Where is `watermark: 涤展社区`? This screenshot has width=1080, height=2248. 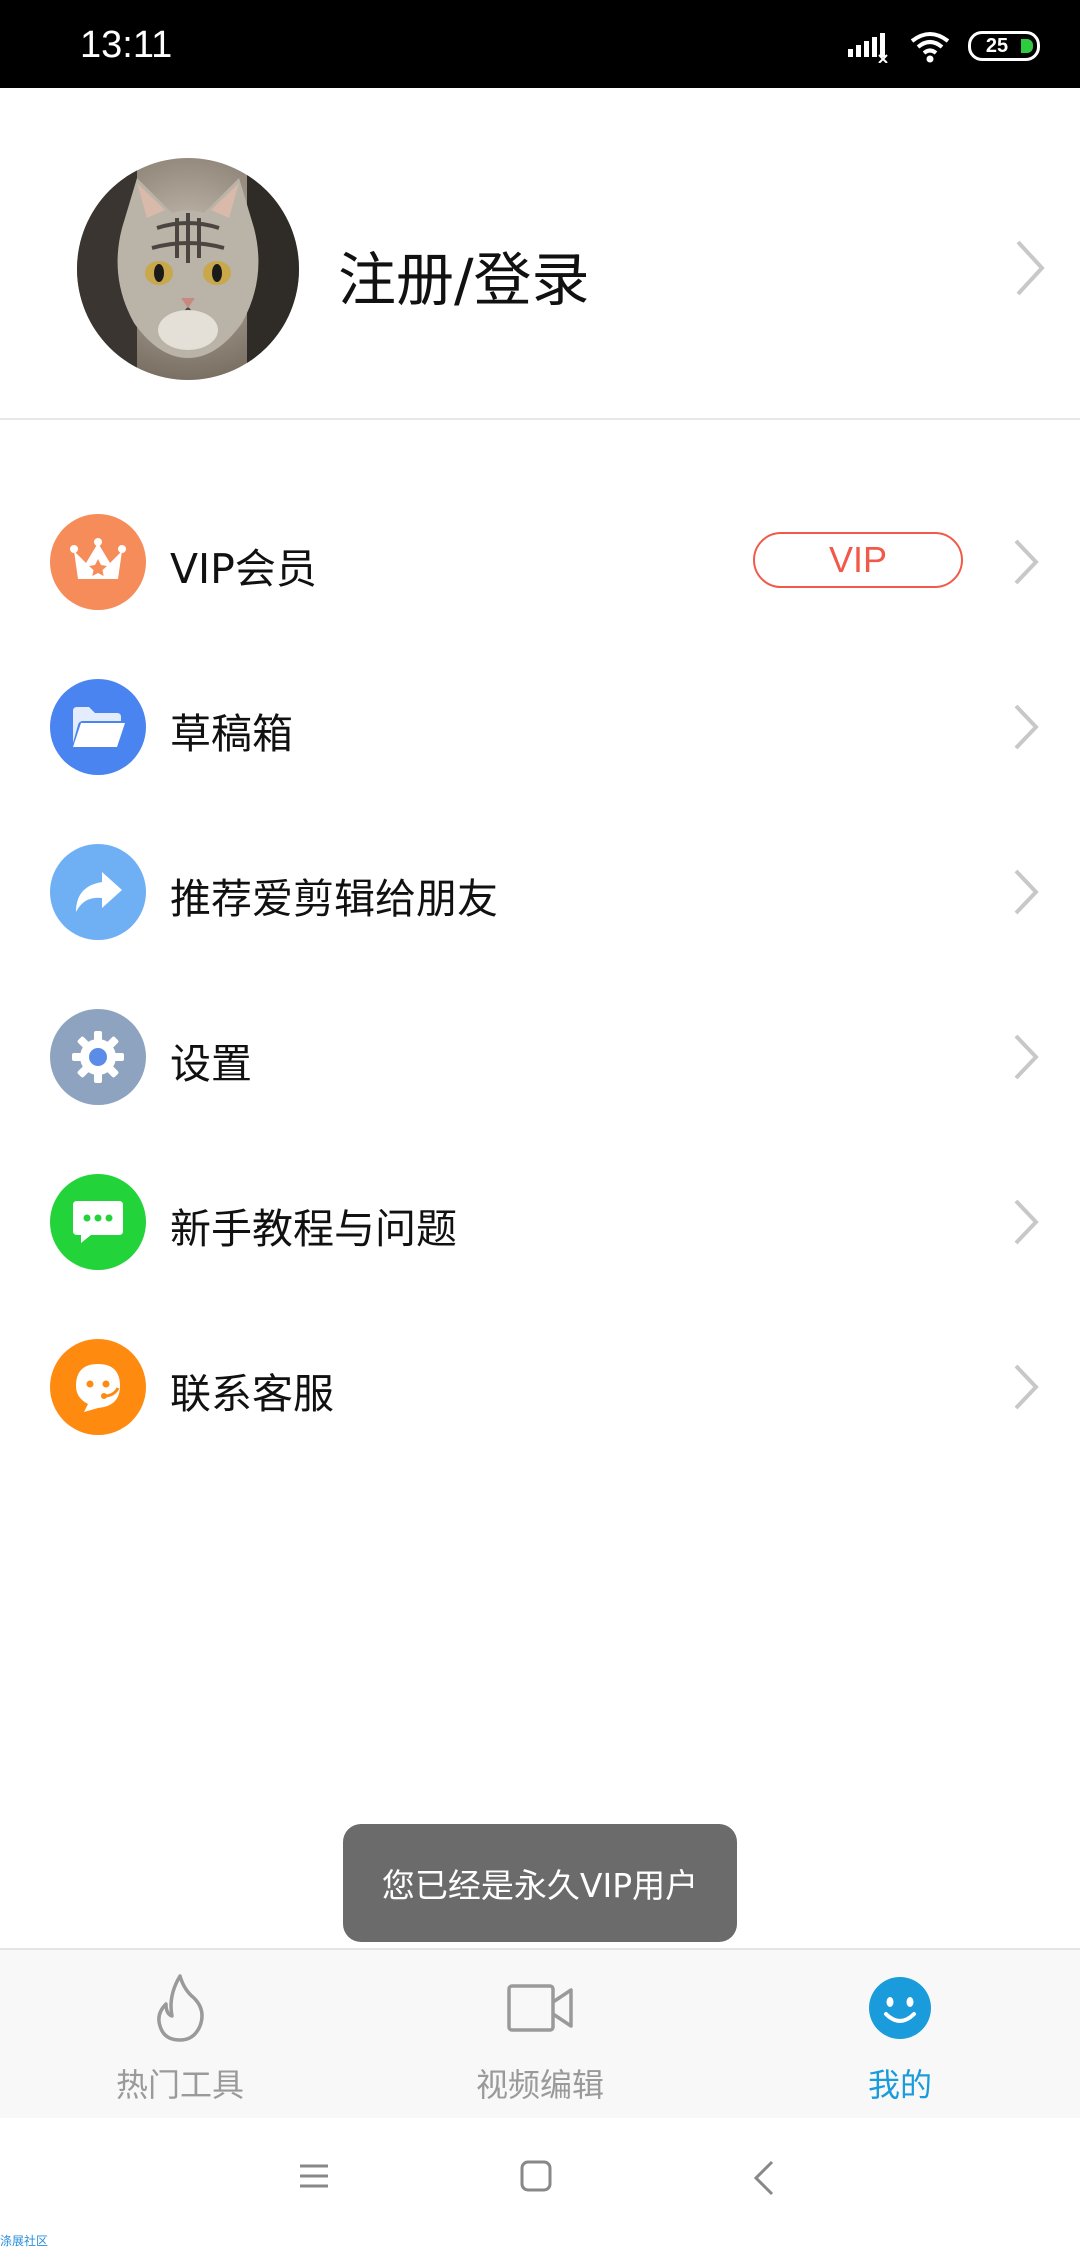
watermark: 涤展社区 is located at coordinates (24, 2241).